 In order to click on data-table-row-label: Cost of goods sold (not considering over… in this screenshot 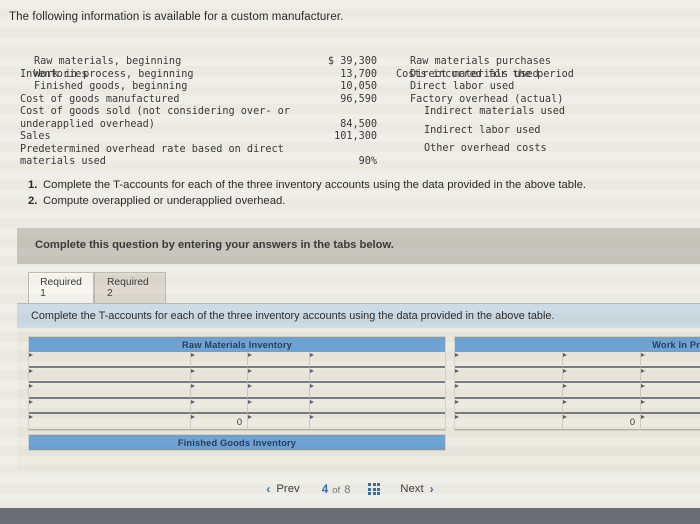, I will do `click(155, 112)`.